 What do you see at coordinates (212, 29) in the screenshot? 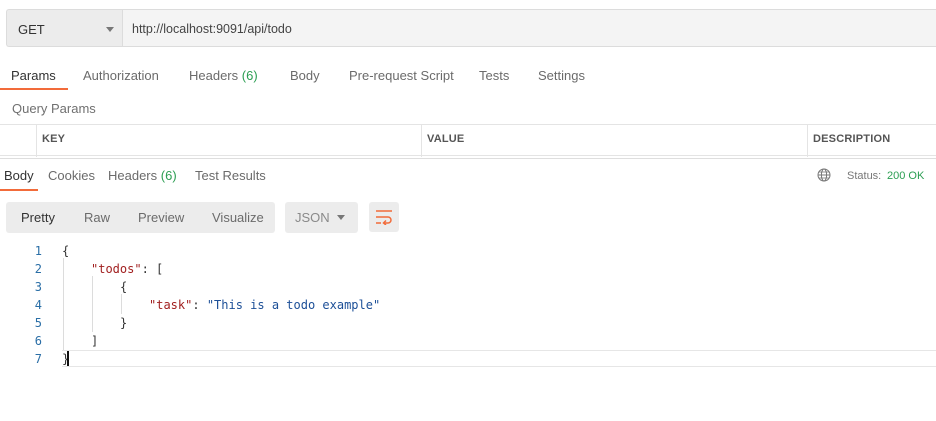
I see `url-text: http://localhost:9091/api/todo` at bounding box center [212, 29].